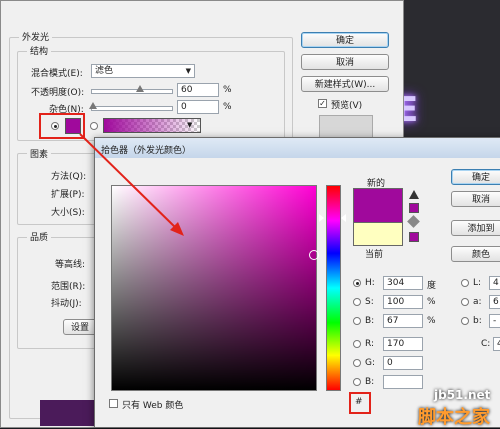 The width and height of the screenshot is (500, 429). Describe the element at coordinates (132, 108) in the screenshot. I see `noise-slider` at that location.